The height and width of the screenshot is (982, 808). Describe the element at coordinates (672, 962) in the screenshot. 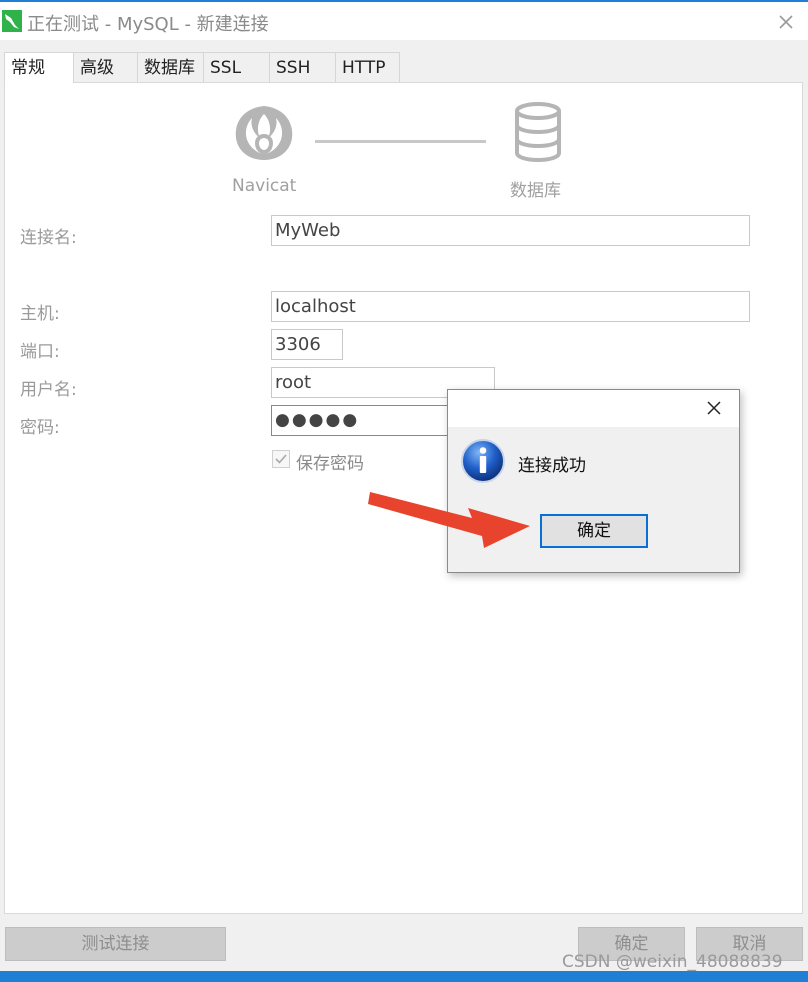

I see `watermark: CSDN @weixin_48088839` at that location.